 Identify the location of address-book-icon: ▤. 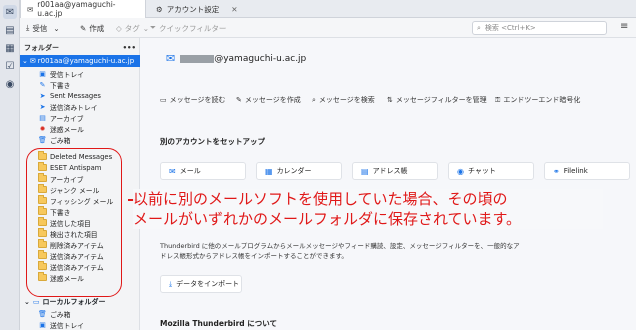
(365, 171).